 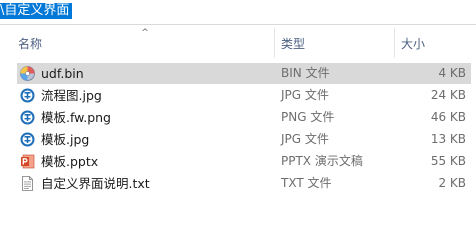 What do you see at coordinates (452, 183) in the screenshot?
I see `file-size: 2 KB` at bounding box center [452, 183].